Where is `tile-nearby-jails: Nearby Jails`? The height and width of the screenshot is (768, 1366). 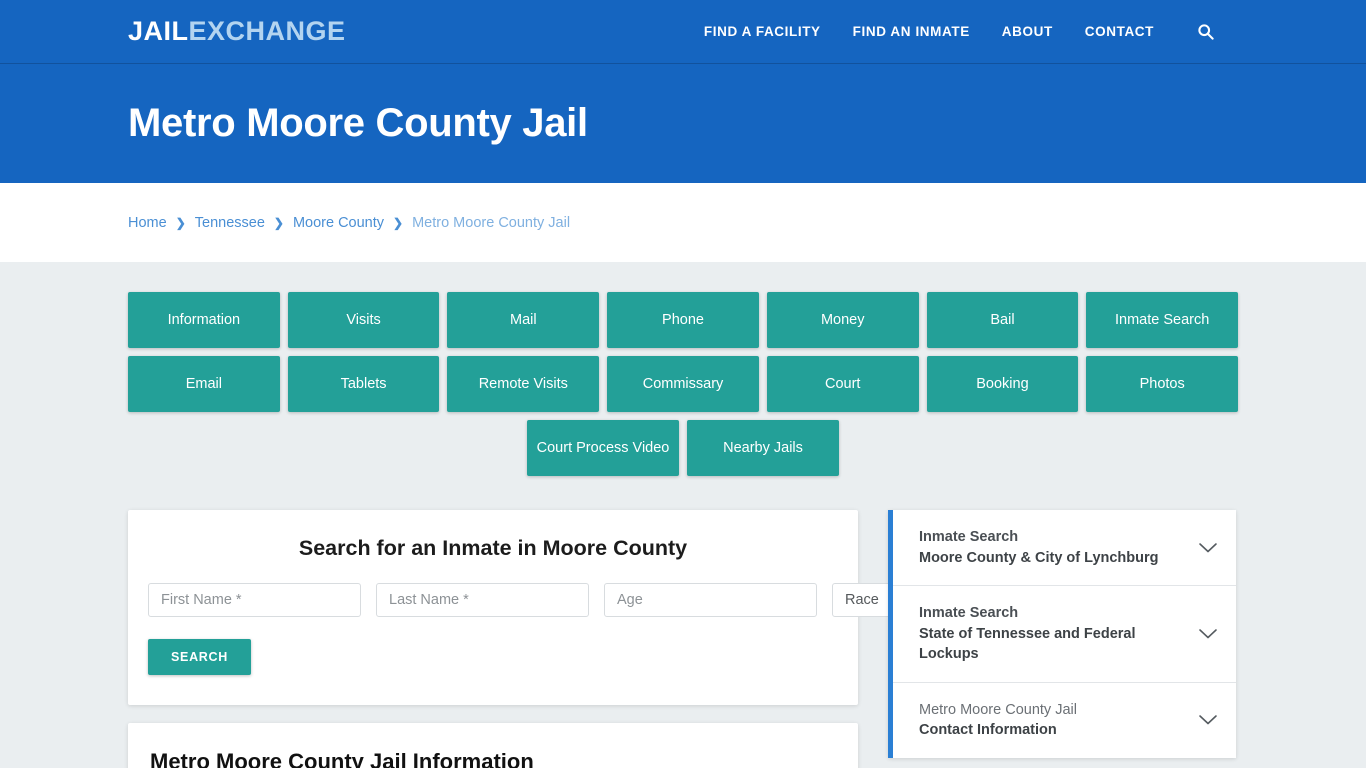 tile-nearby-jails: Nearby Jails is located at coordinates (763, 448).